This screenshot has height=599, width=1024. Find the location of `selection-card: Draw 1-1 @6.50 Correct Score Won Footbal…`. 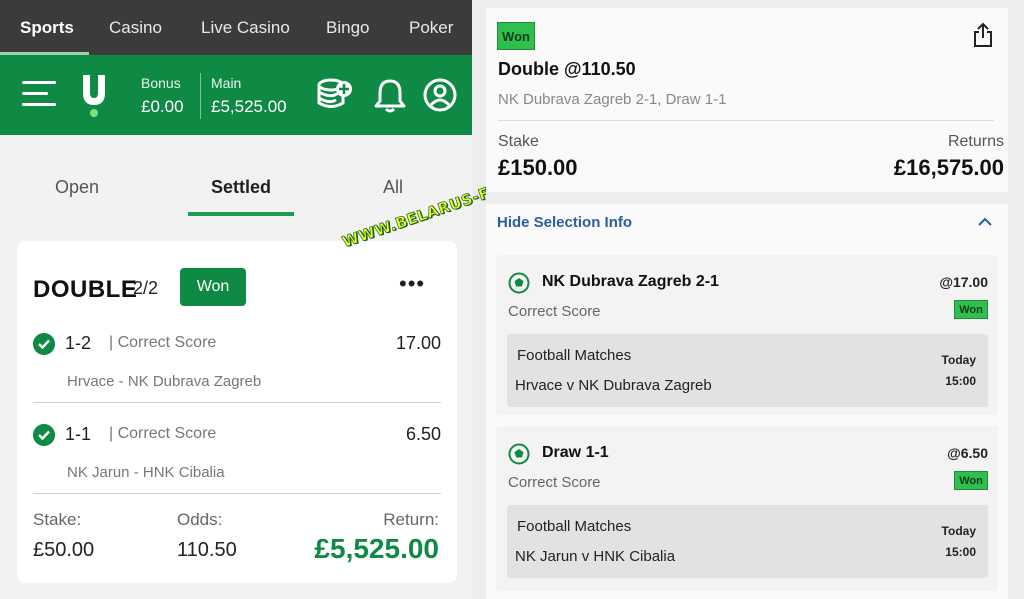

selection-card: Draw 1-1 @6.50 Correct Score Won Footbal… is located at coordinates (747, 508).